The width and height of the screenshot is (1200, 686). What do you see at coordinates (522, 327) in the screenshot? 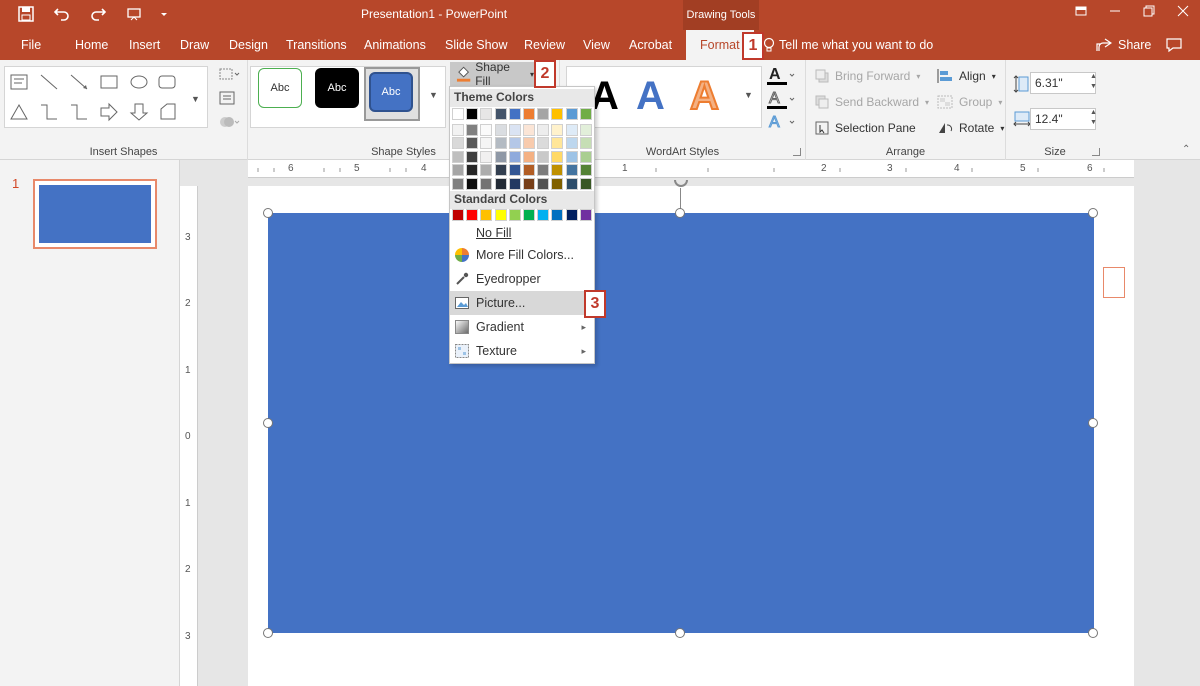
I see `gradient-option: Gradient ▸` at bounding box center [522, 327].